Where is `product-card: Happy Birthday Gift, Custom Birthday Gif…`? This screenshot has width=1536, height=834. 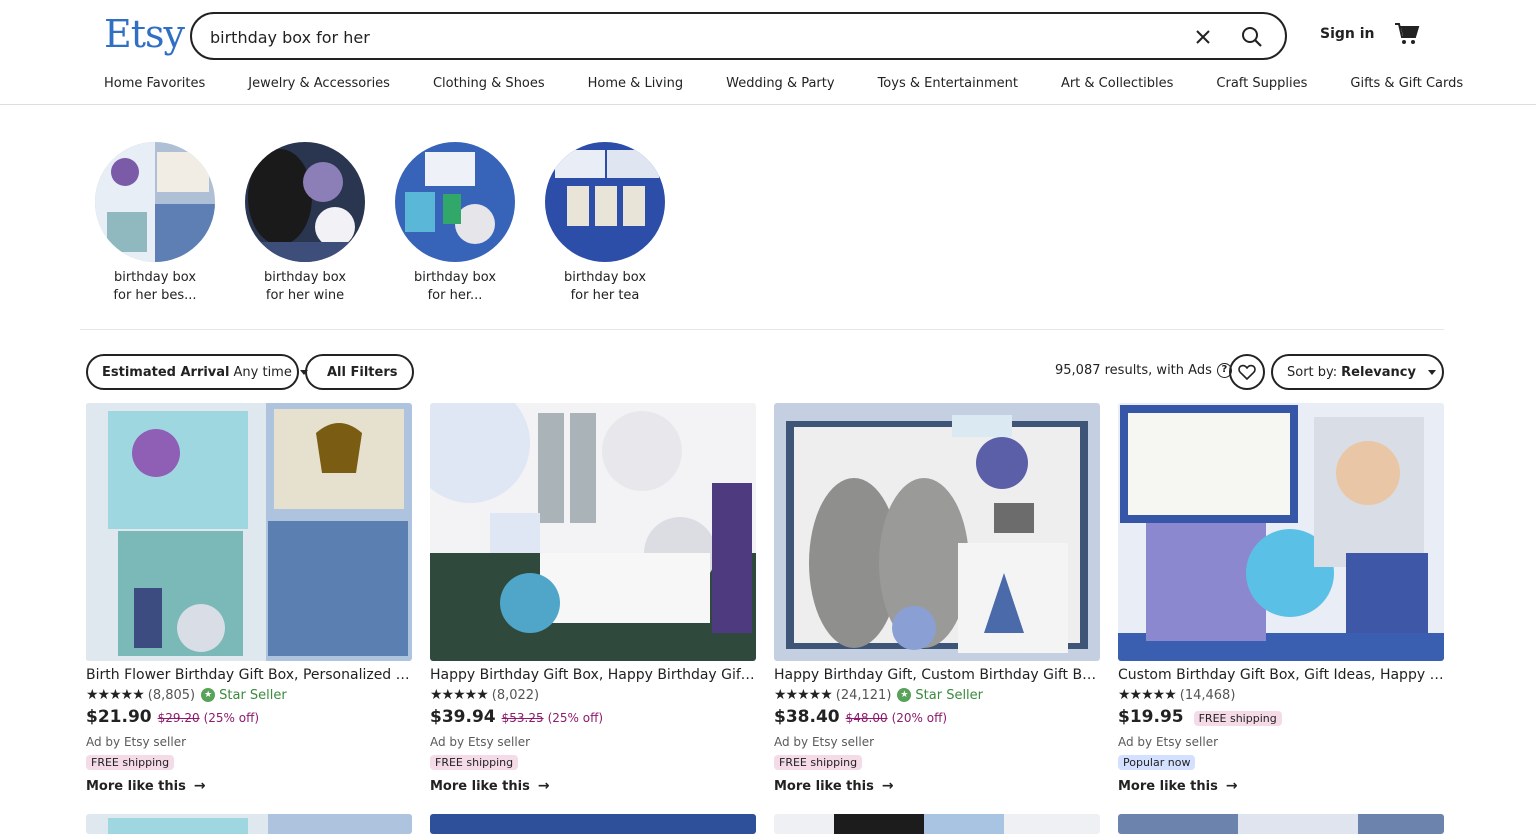
product-card: Happy Birthday Gift, Custom Birthday Gif… is located at coordinates (937, 598).